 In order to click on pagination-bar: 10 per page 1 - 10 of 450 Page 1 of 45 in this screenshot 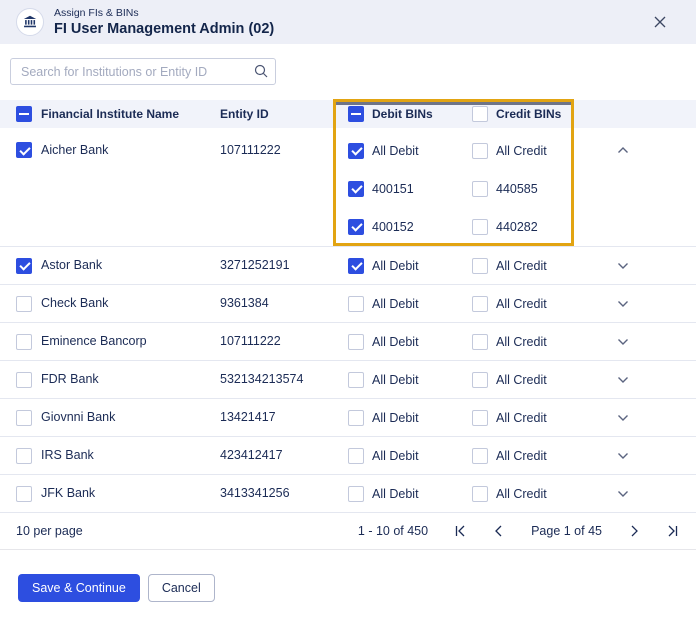, I will do `click(348, 531)`.